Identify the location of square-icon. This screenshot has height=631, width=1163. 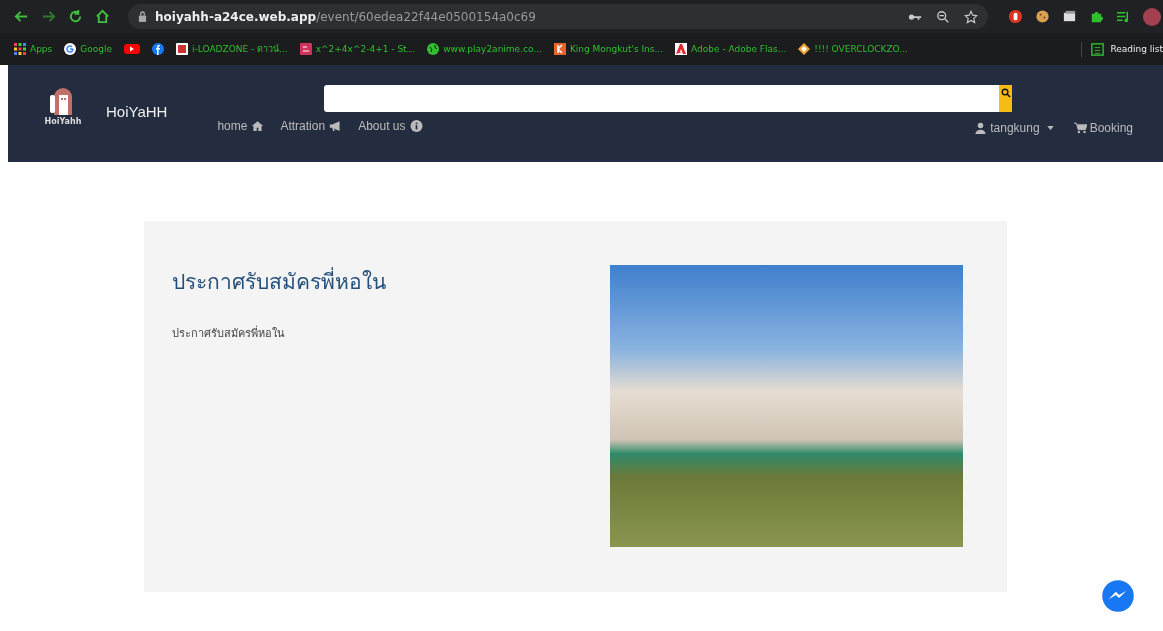
(182, 49).